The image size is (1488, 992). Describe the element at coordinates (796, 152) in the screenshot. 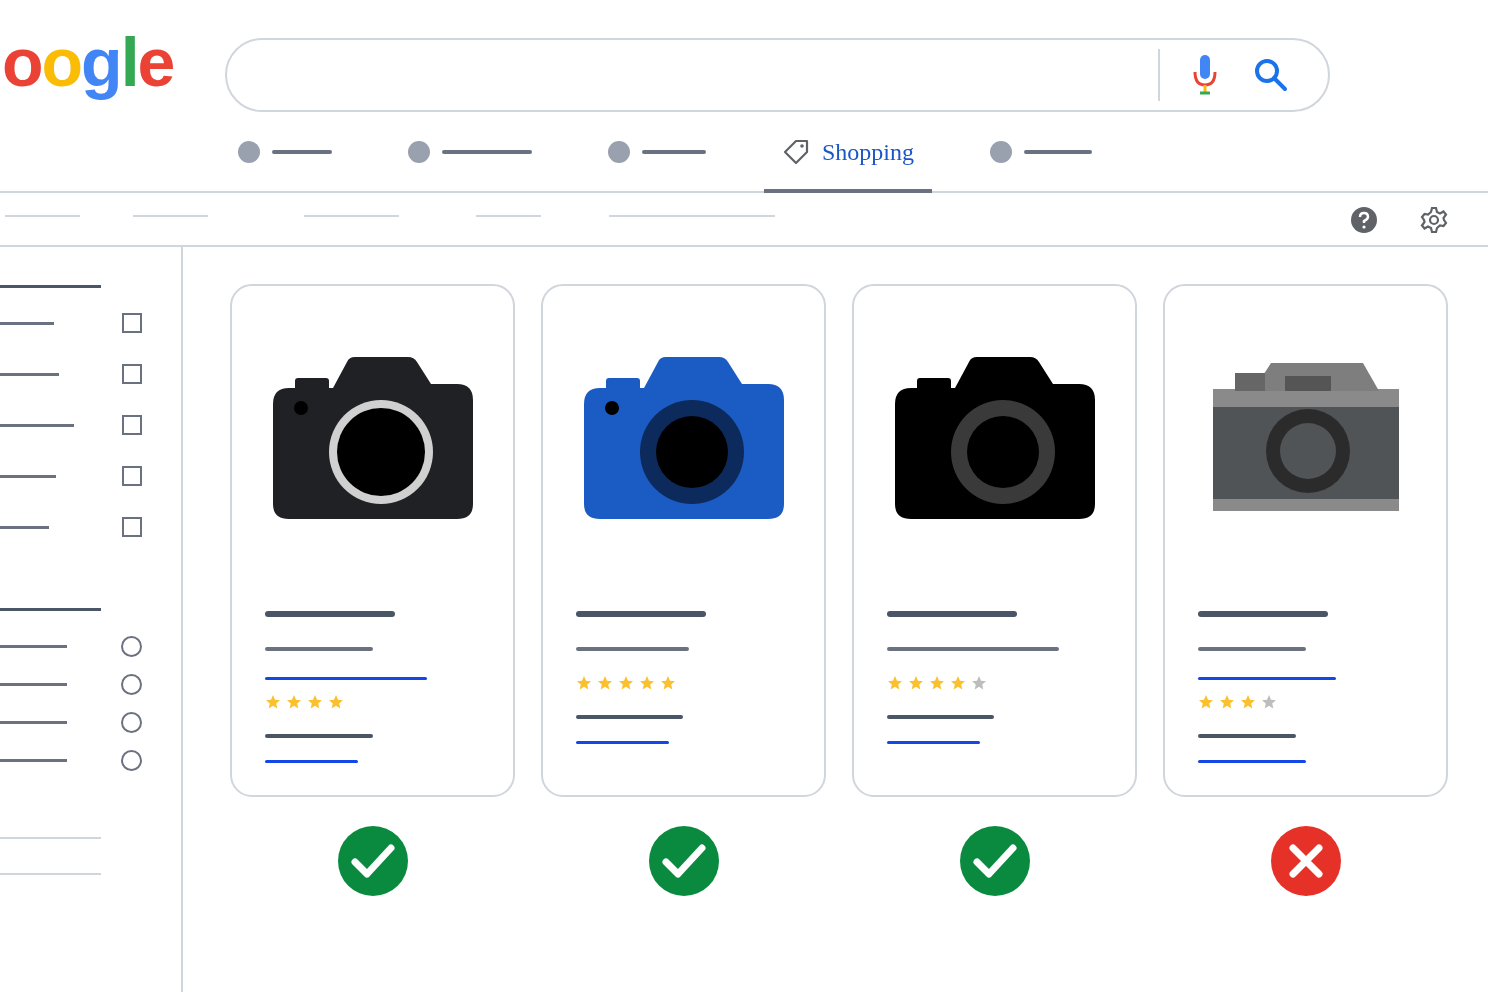

I see `tag-icon` at that location.